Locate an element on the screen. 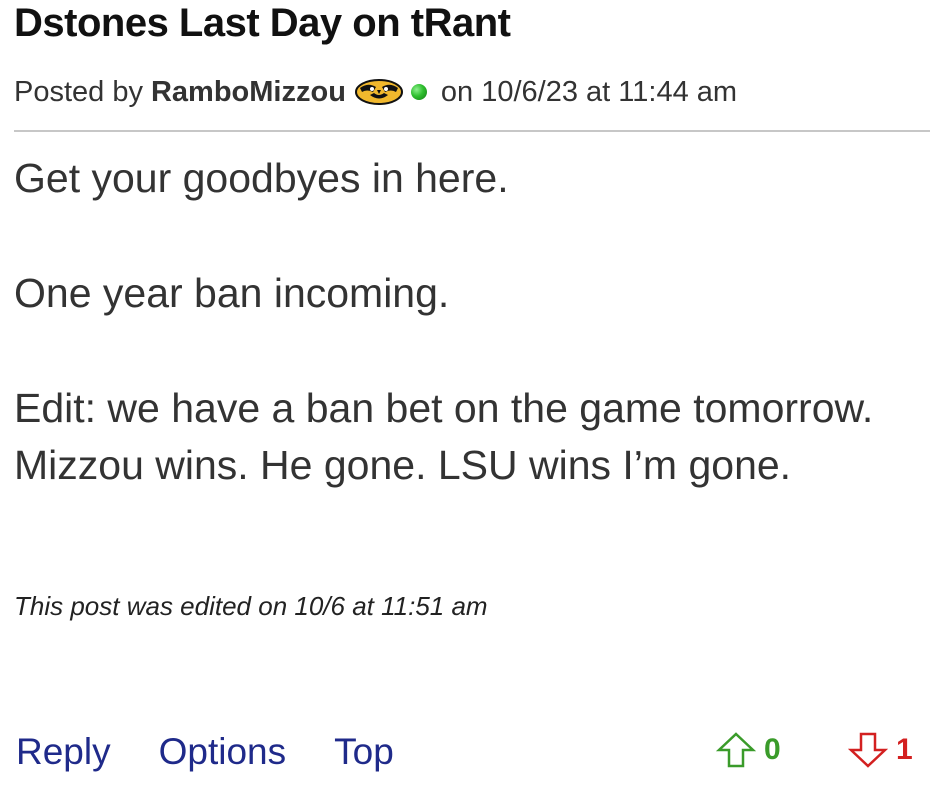  post-title: Dstones Last Day on tRant is located at coordinates (262, 23).